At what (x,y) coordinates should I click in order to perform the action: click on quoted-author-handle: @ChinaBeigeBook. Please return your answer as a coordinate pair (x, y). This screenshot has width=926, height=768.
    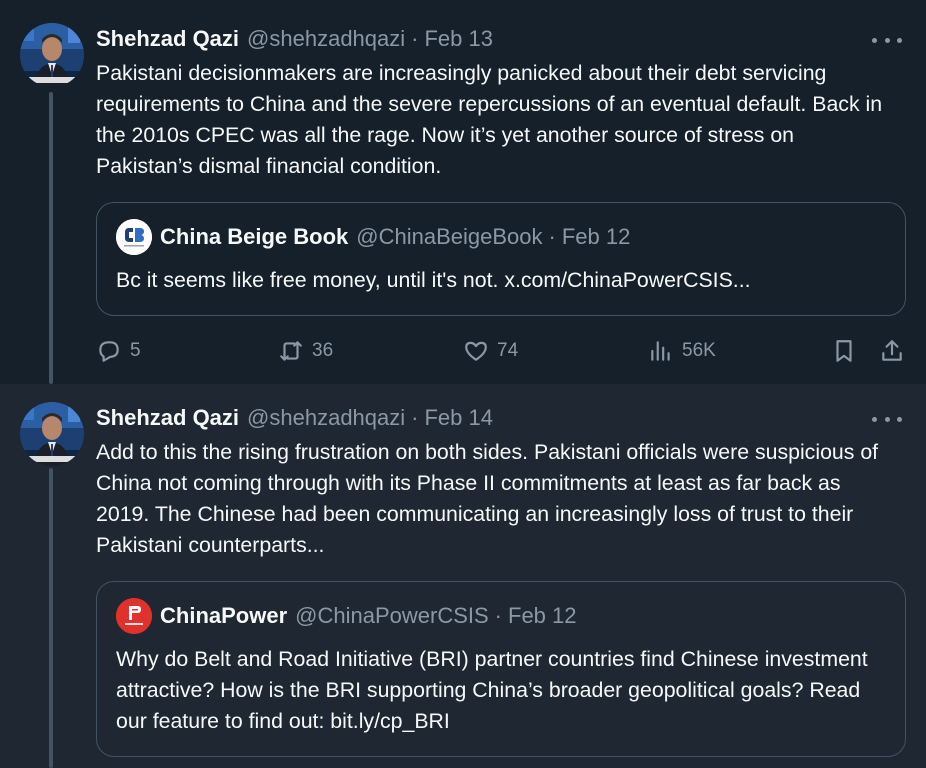
    Looking at the image, I should click on (449, 237).